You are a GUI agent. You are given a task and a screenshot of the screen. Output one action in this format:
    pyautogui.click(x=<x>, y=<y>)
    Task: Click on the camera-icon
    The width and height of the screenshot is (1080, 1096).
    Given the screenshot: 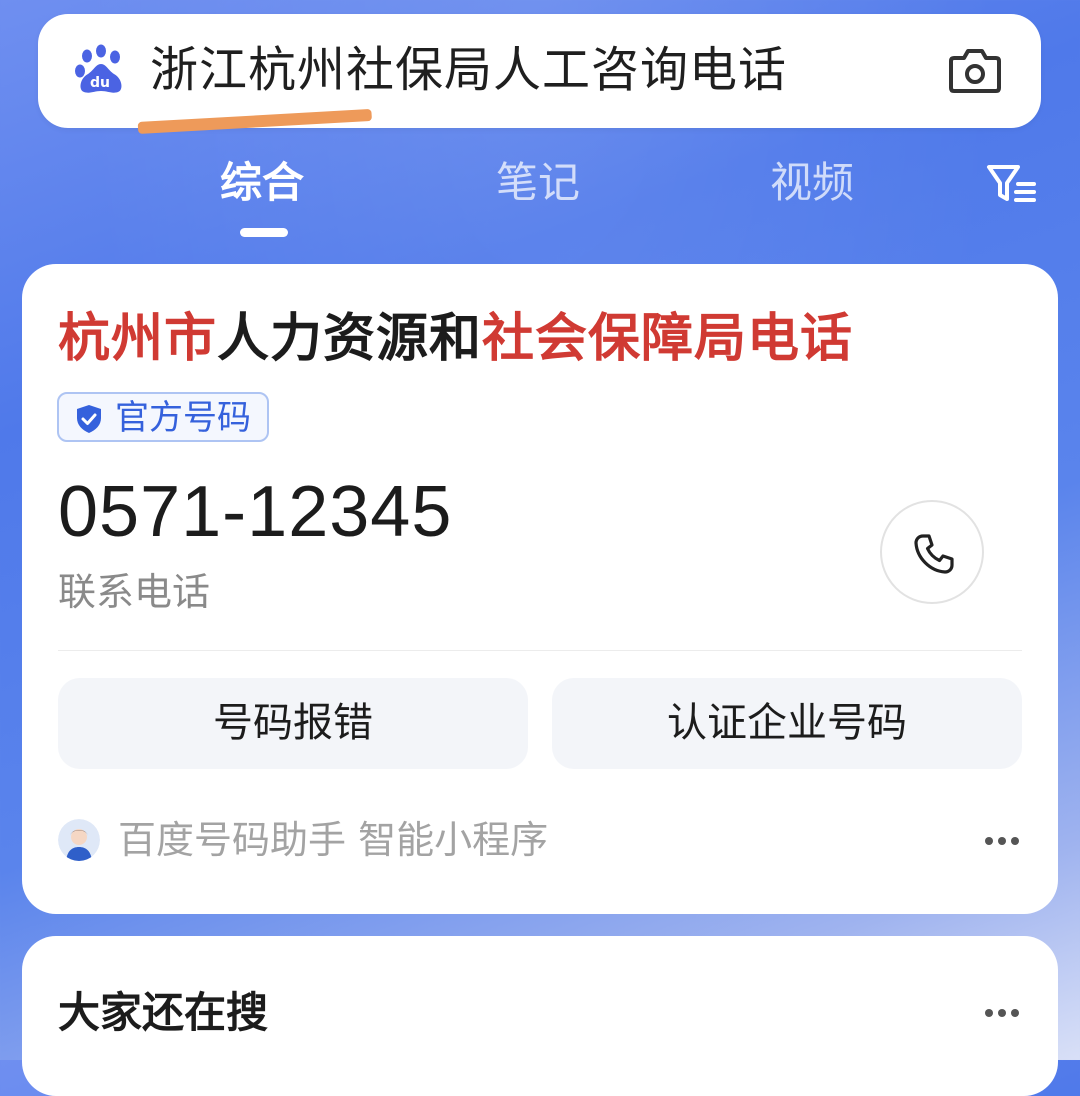 What is the action you would take?
    pyautogui.click(x=975, y=70)
    